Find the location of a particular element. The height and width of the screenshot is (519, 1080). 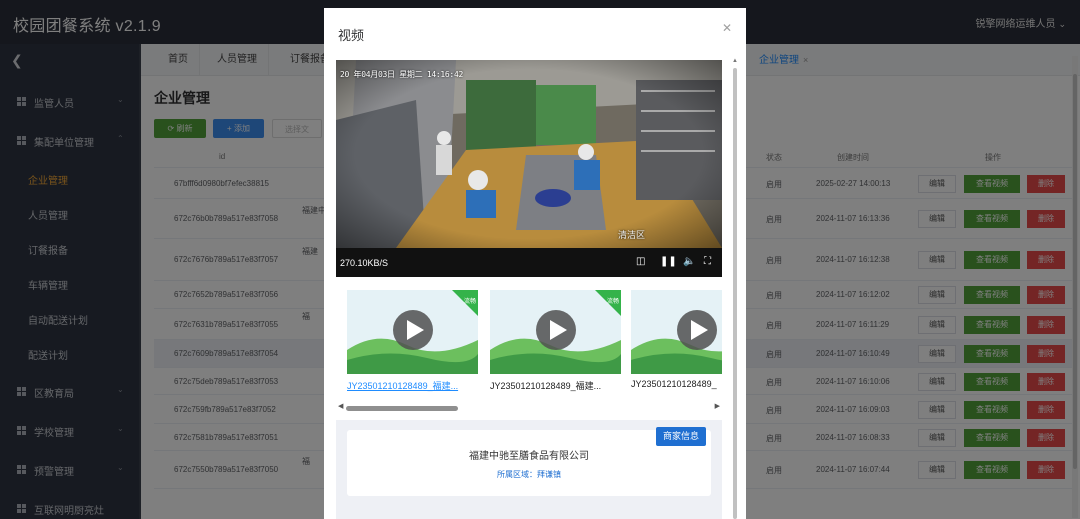

player-controls: 270.10KB/S ◫ ❚❚ 🔈 ⛶ is located at coordinates (529, 262).